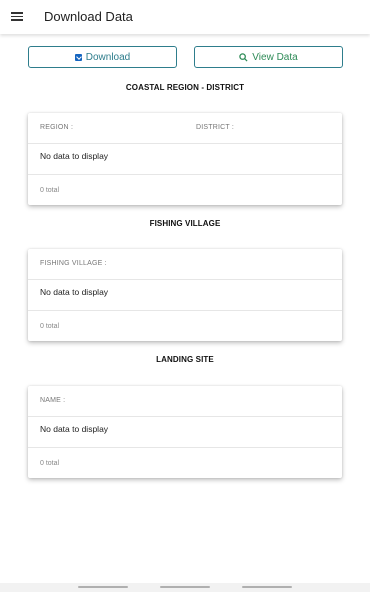  I want to click on table-header: FISHING VILLAGE :, so click(185, 264).